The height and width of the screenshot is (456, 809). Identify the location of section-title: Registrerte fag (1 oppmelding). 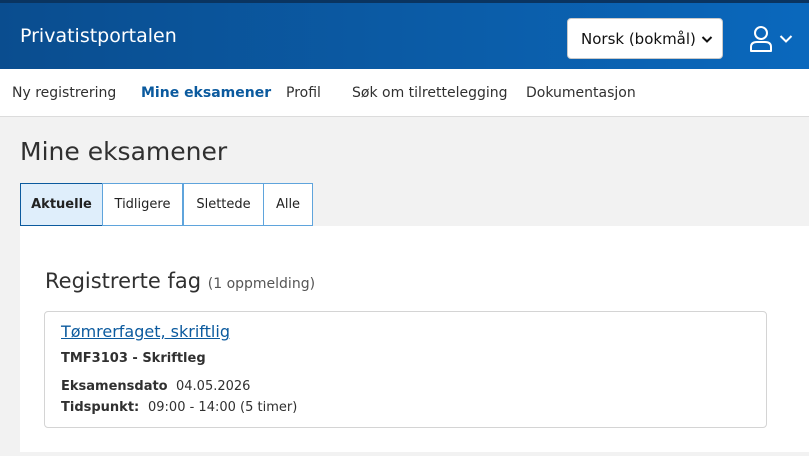
(180, 281).